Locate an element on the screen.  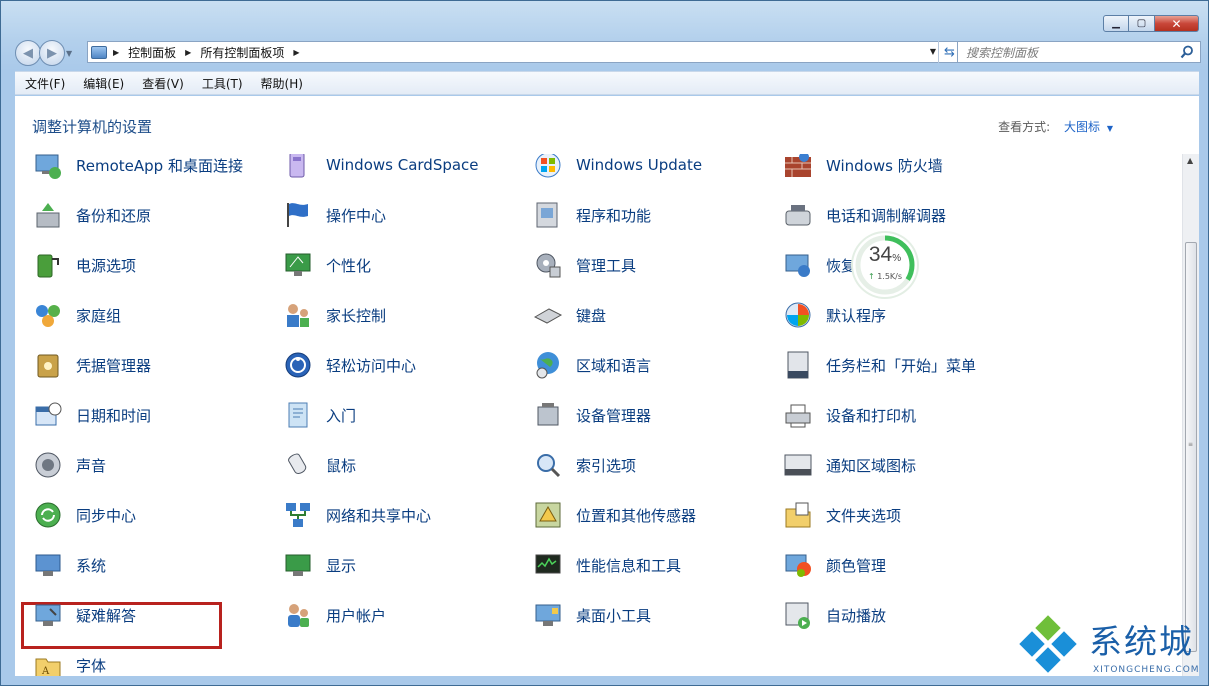
control-panel-item: 电话和调制解调器 is located at coordinates (864, 215).